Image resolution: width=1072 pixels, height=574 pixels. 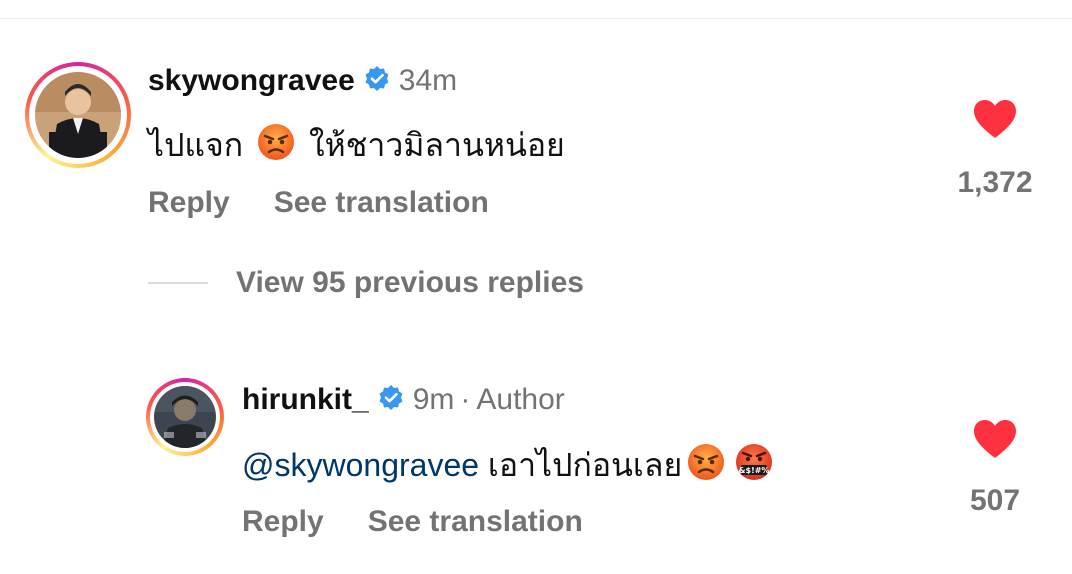 I want to click on mention-link: @skywongravee, so click(x=360, y=465).